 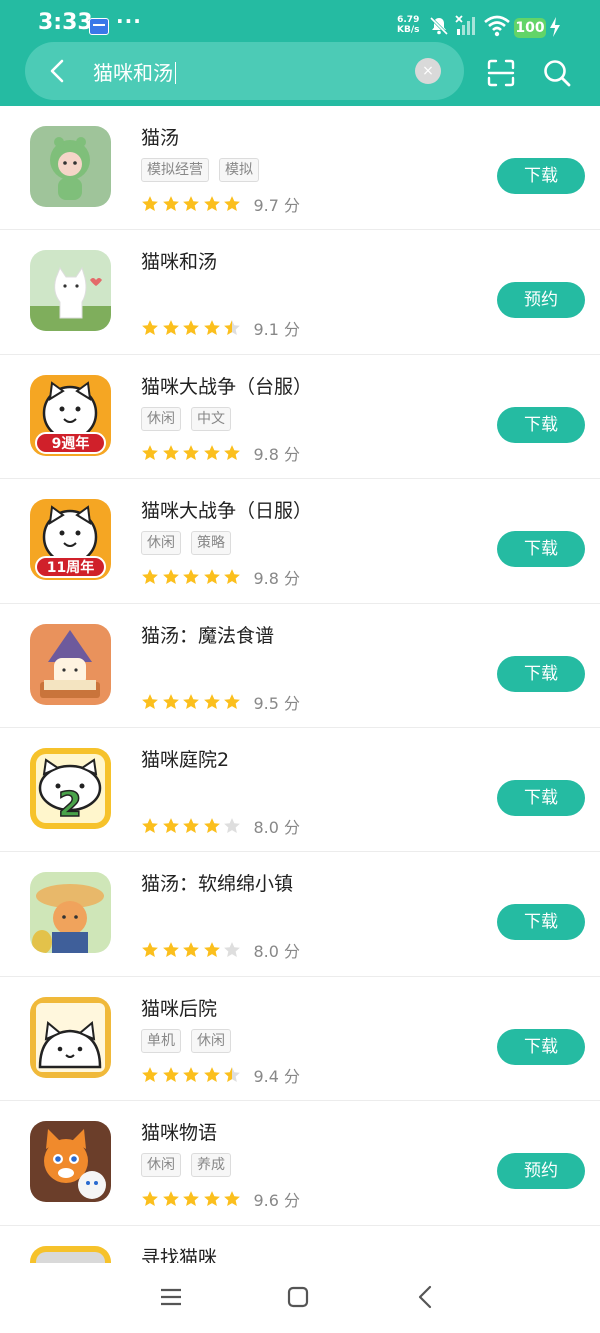 What do you see at coordinates (179, 1131) in the screenshot?
I see `app-name: 猫咪物语` at bounding box center [179, 1131].